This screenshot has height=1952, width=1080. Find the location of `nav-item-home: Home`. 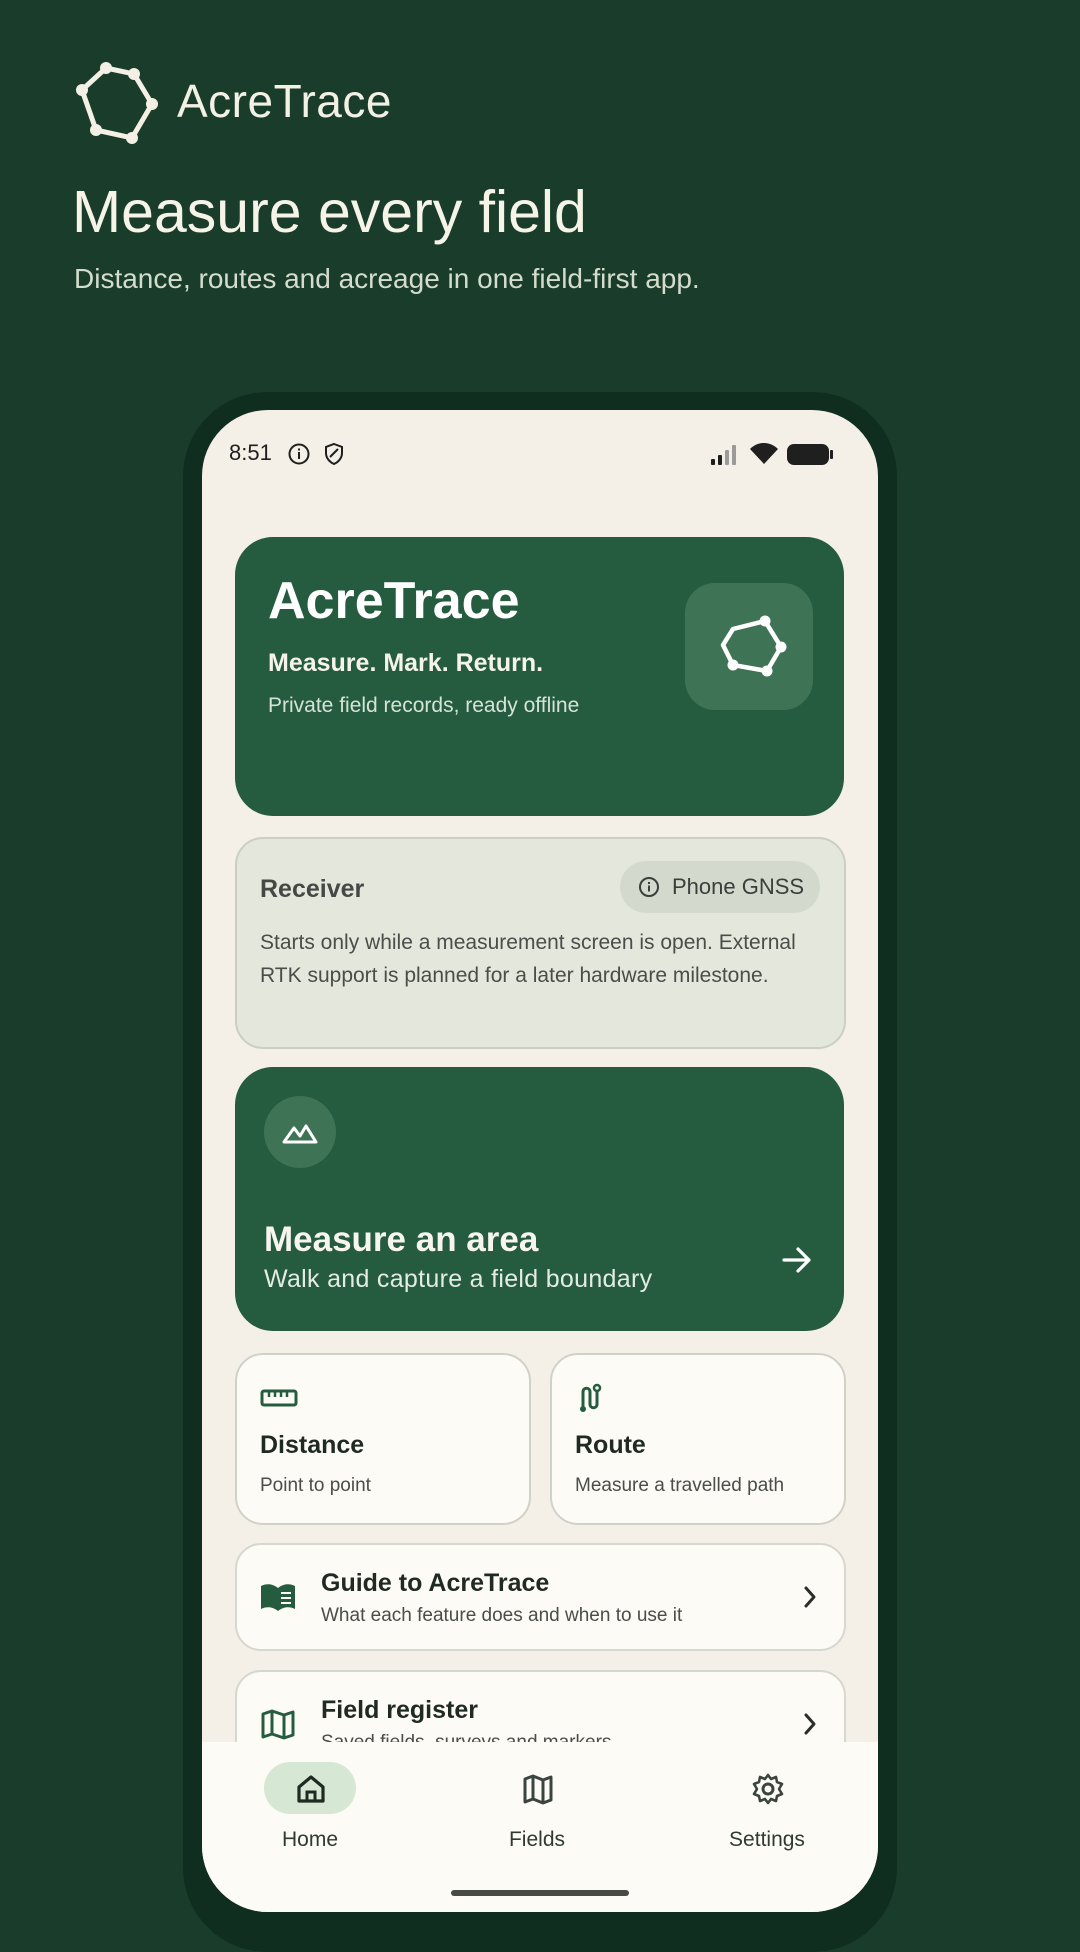

nav-item-home: Home is located at coordinates (312, 1807).